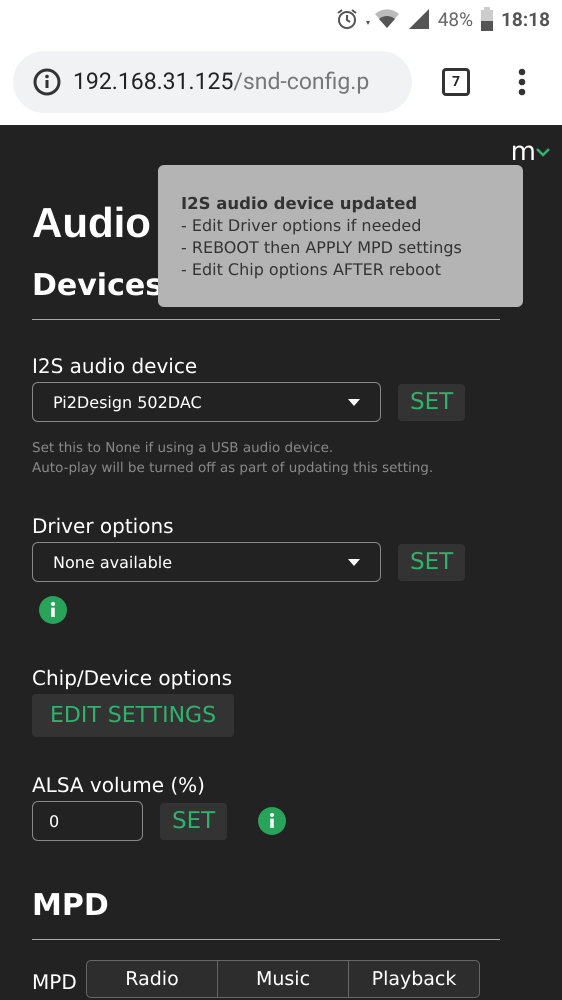  I want to click on field-label: Chip/Device options, so click(132, 678).